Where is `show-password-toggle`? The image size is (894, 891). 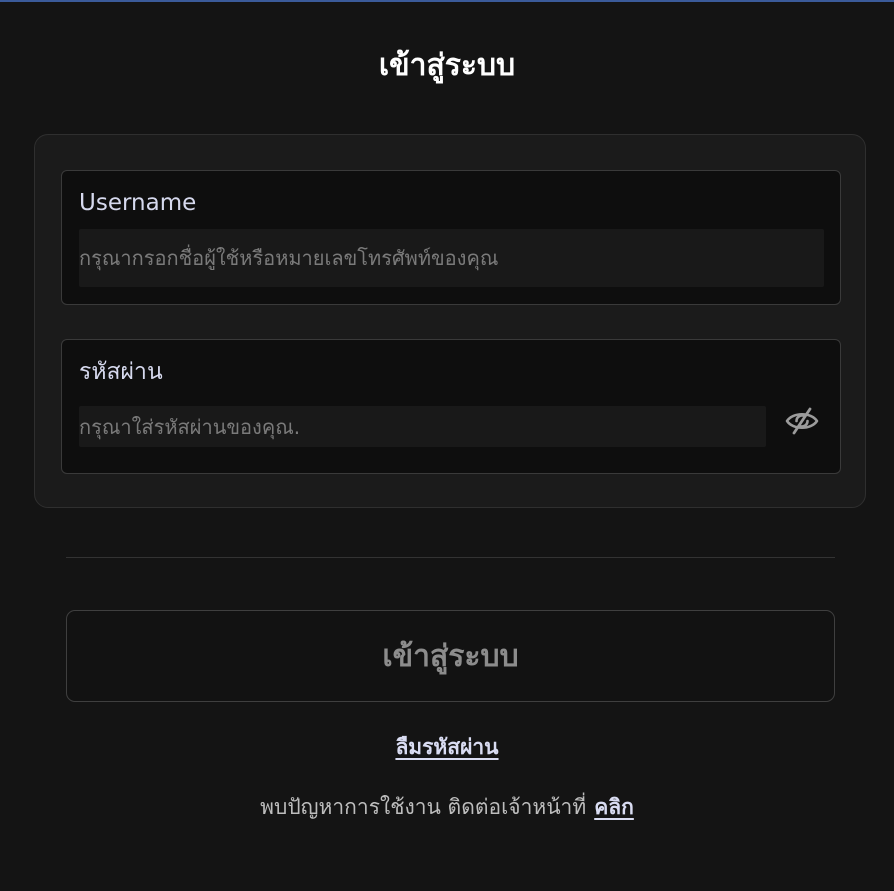 show-password-toggle is located at coordinates (802, 421).